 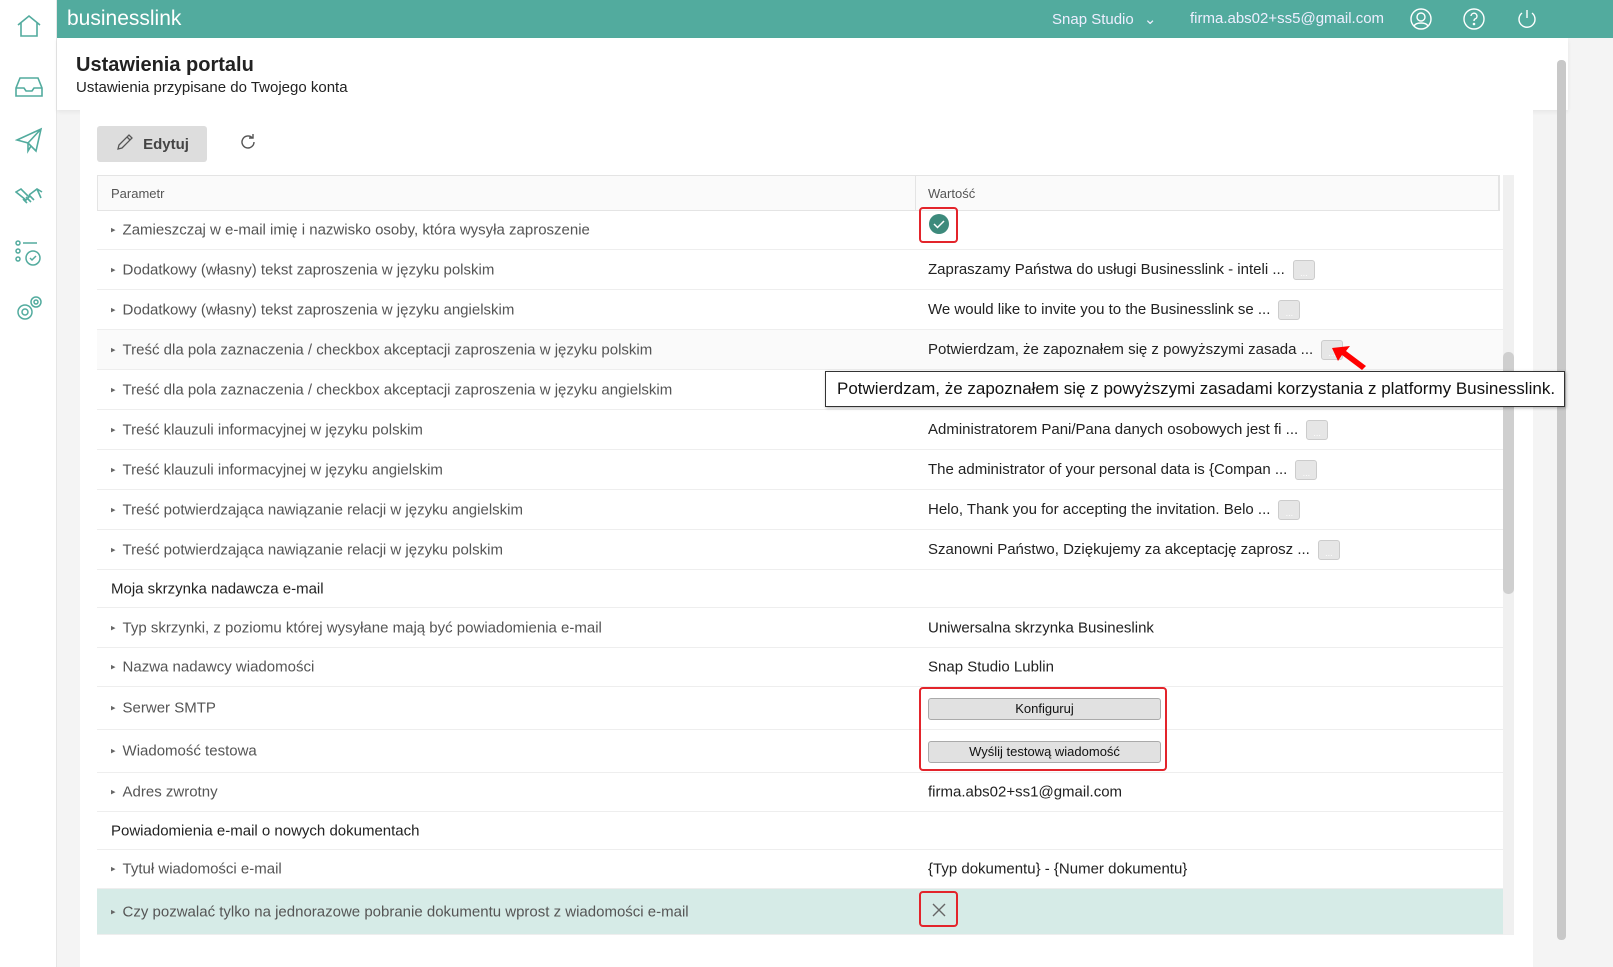 What do you see at coordinates (213, 667) in the screenshot?
I see `param-name: Nazwa nadawcy wiadomości` at bounding box center [213, 667].